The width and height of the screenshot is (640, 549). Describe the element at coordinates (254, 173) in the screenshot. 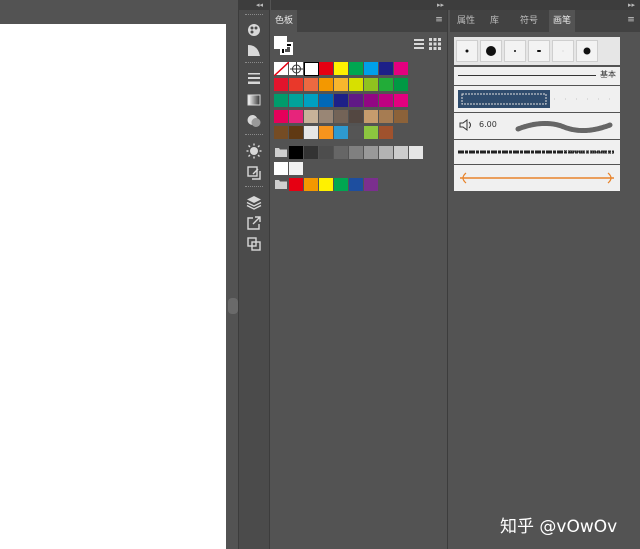

I see `graphic-styles-icon` at that location.